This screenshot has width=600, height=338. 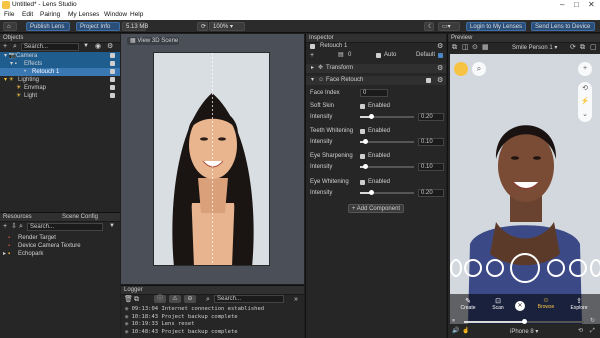 I want to click on face-retouch-section: ▾ ☺ Face Retouch ⚙, so click(x=376, y=80).